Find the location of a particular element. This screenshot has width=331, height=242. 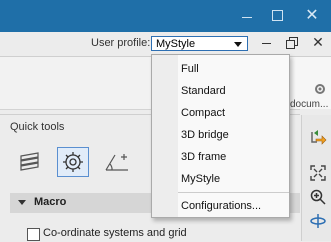

document-close-icon: ✕ is located at coordinates (318, 43).